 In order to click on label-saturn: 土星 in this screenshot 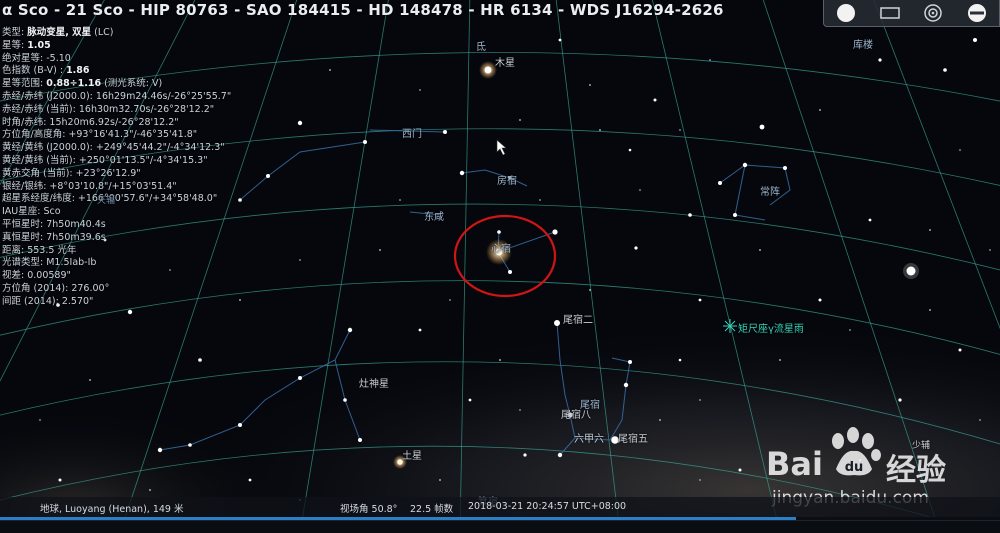, I will do `click(412, 456)`.